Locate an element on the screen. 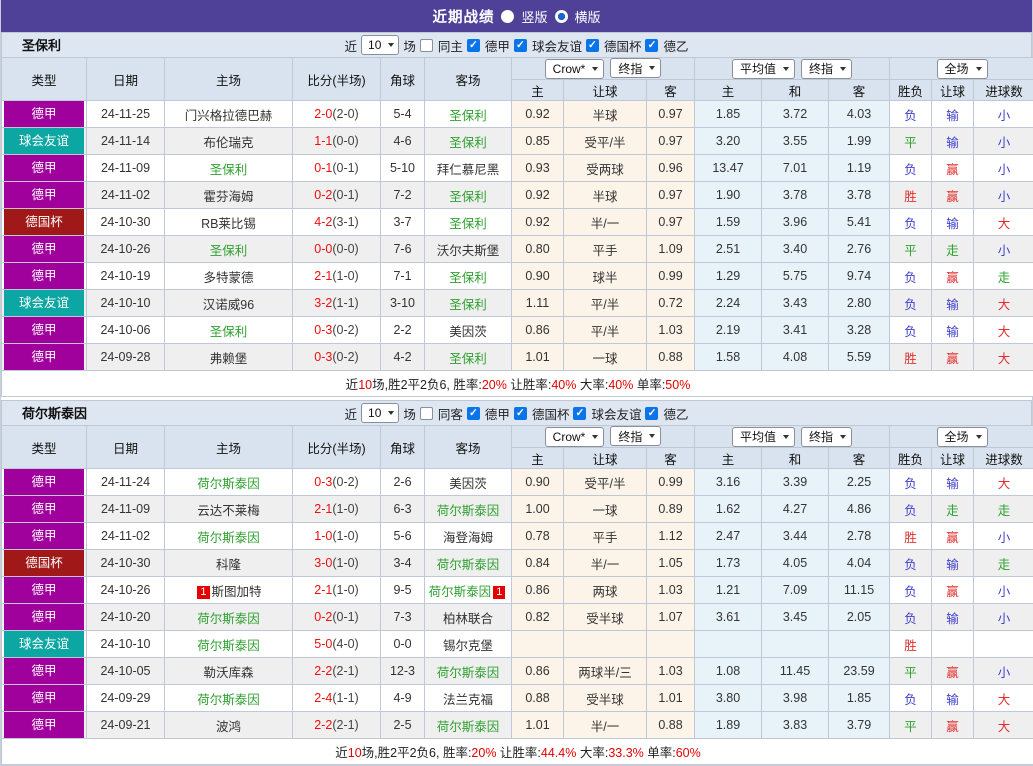 The height and width of the screenshot is (766, 1033). avg-home: 13.47 is located at coordinates (728, 168).